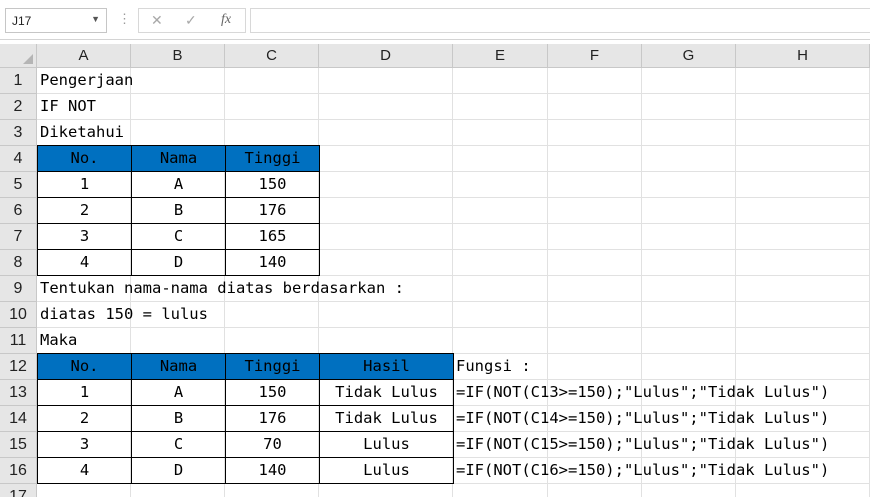  Describe the element at coordinates (84, 237) in the screenshot. I see `table1-cell: 3` at that location.